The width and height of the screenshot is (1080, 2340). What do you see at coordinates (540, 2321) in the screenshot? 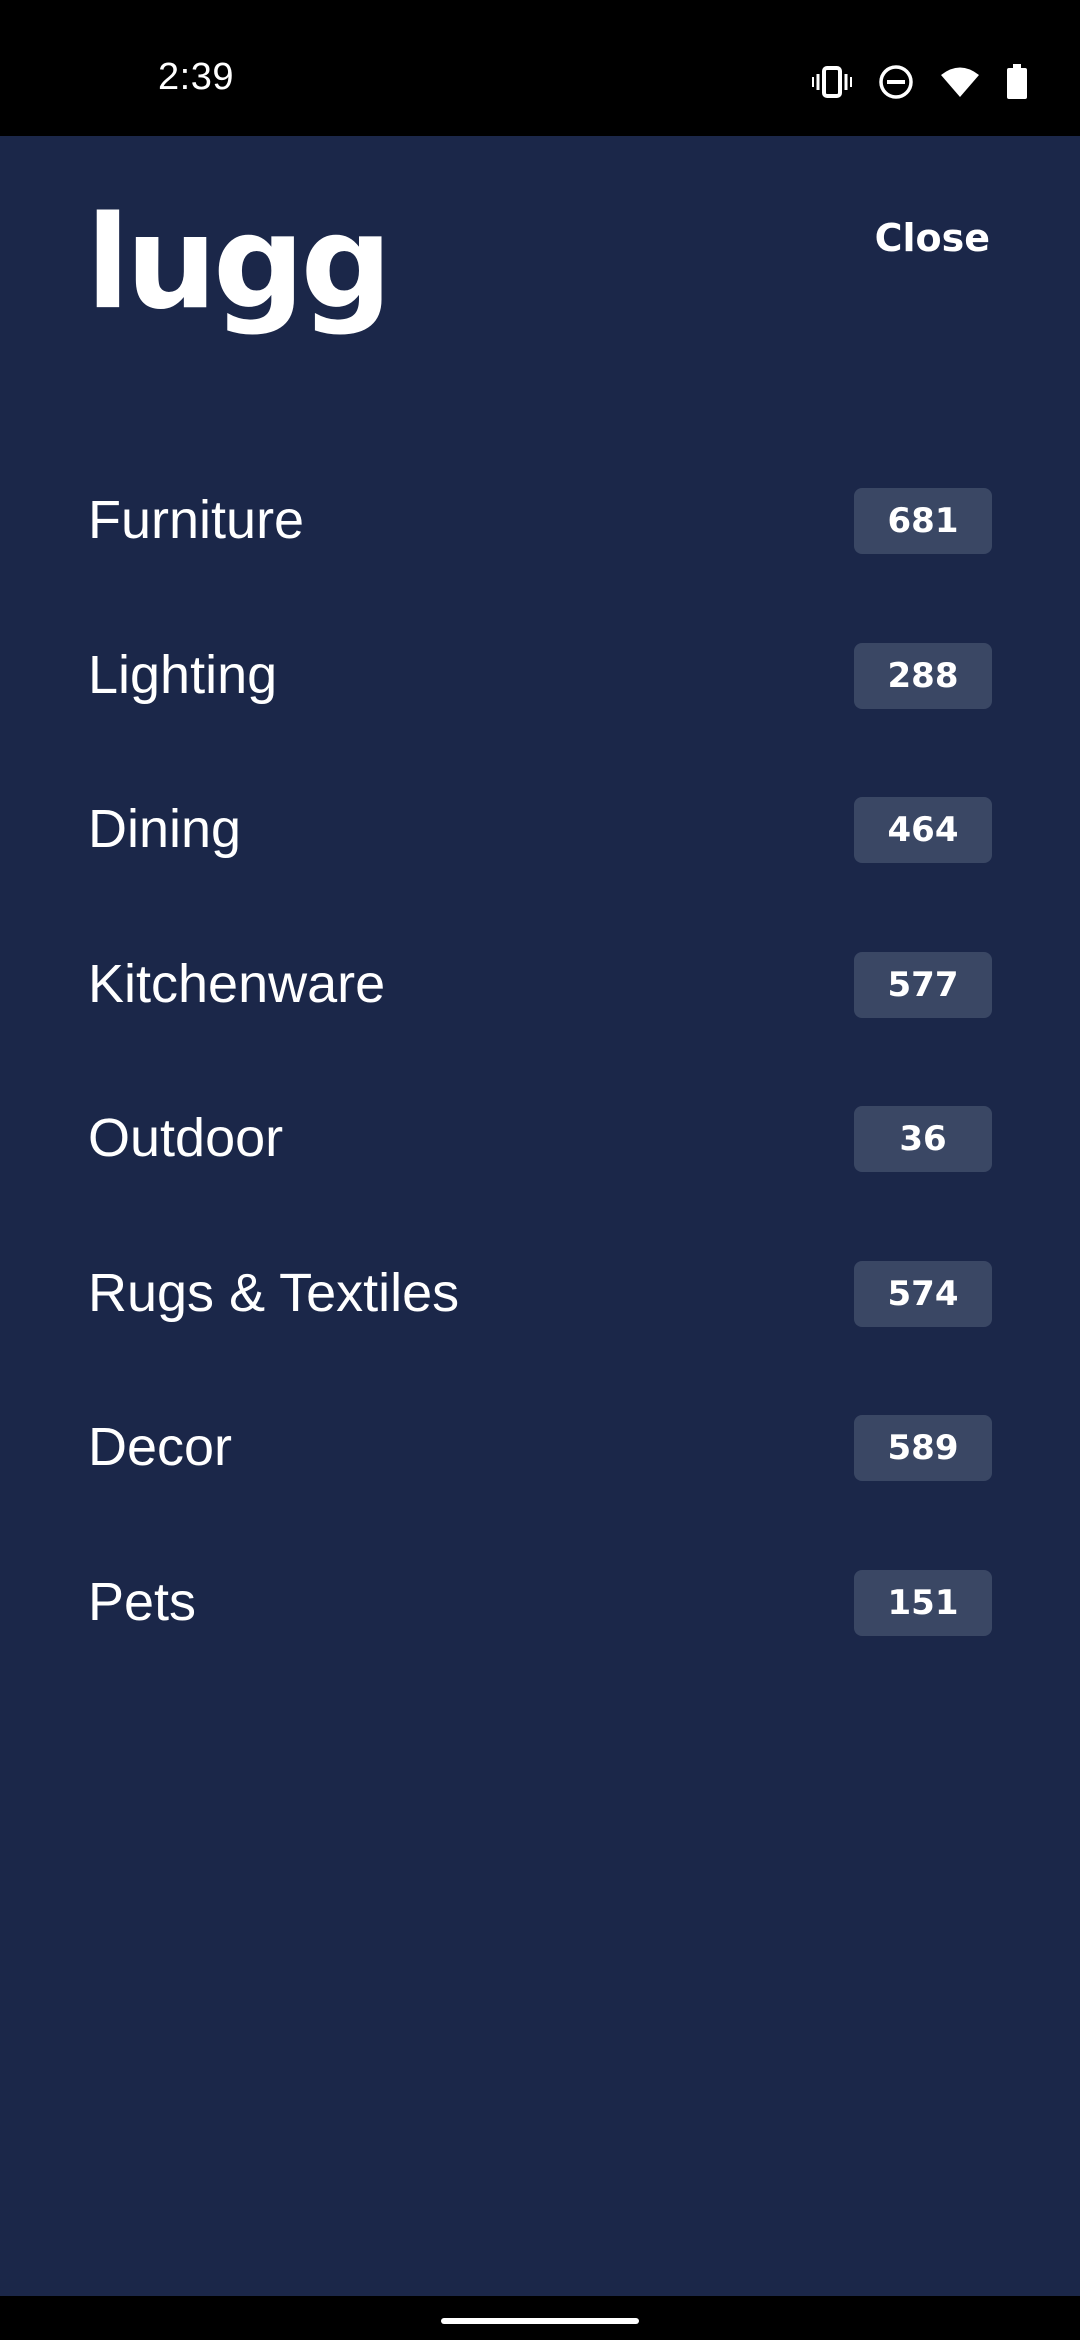
I see `home-indicator` at bounding box center [540, 2321].